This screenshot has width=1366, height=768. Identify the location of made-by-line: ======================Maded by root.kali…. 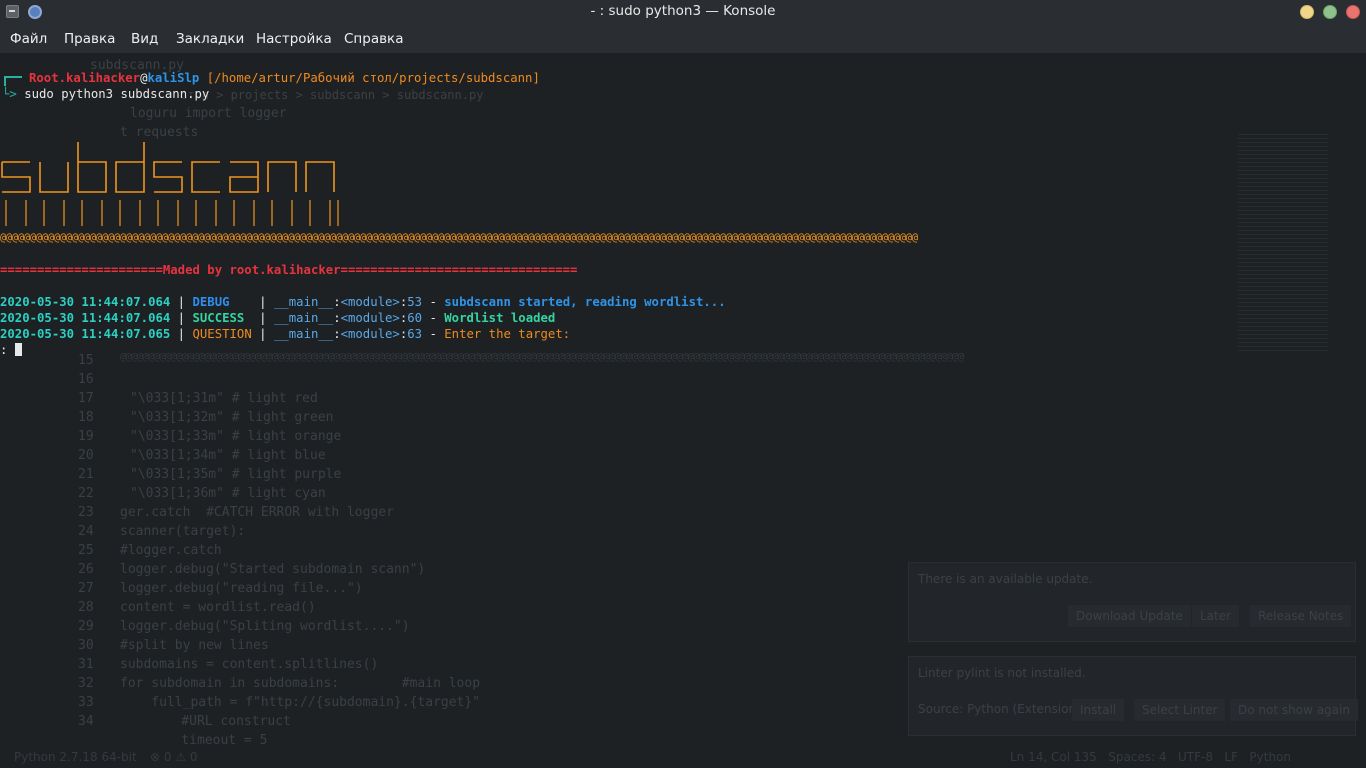
(289, 270).